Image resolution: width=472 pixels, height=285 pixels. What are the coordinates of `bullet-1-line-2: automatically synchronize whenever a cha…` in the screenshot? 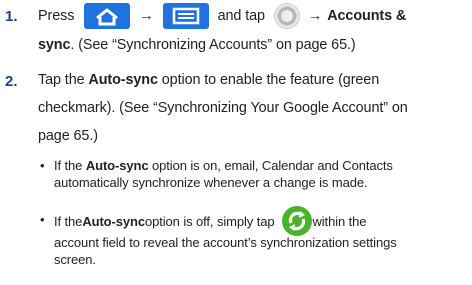 It's located at (211, 182).